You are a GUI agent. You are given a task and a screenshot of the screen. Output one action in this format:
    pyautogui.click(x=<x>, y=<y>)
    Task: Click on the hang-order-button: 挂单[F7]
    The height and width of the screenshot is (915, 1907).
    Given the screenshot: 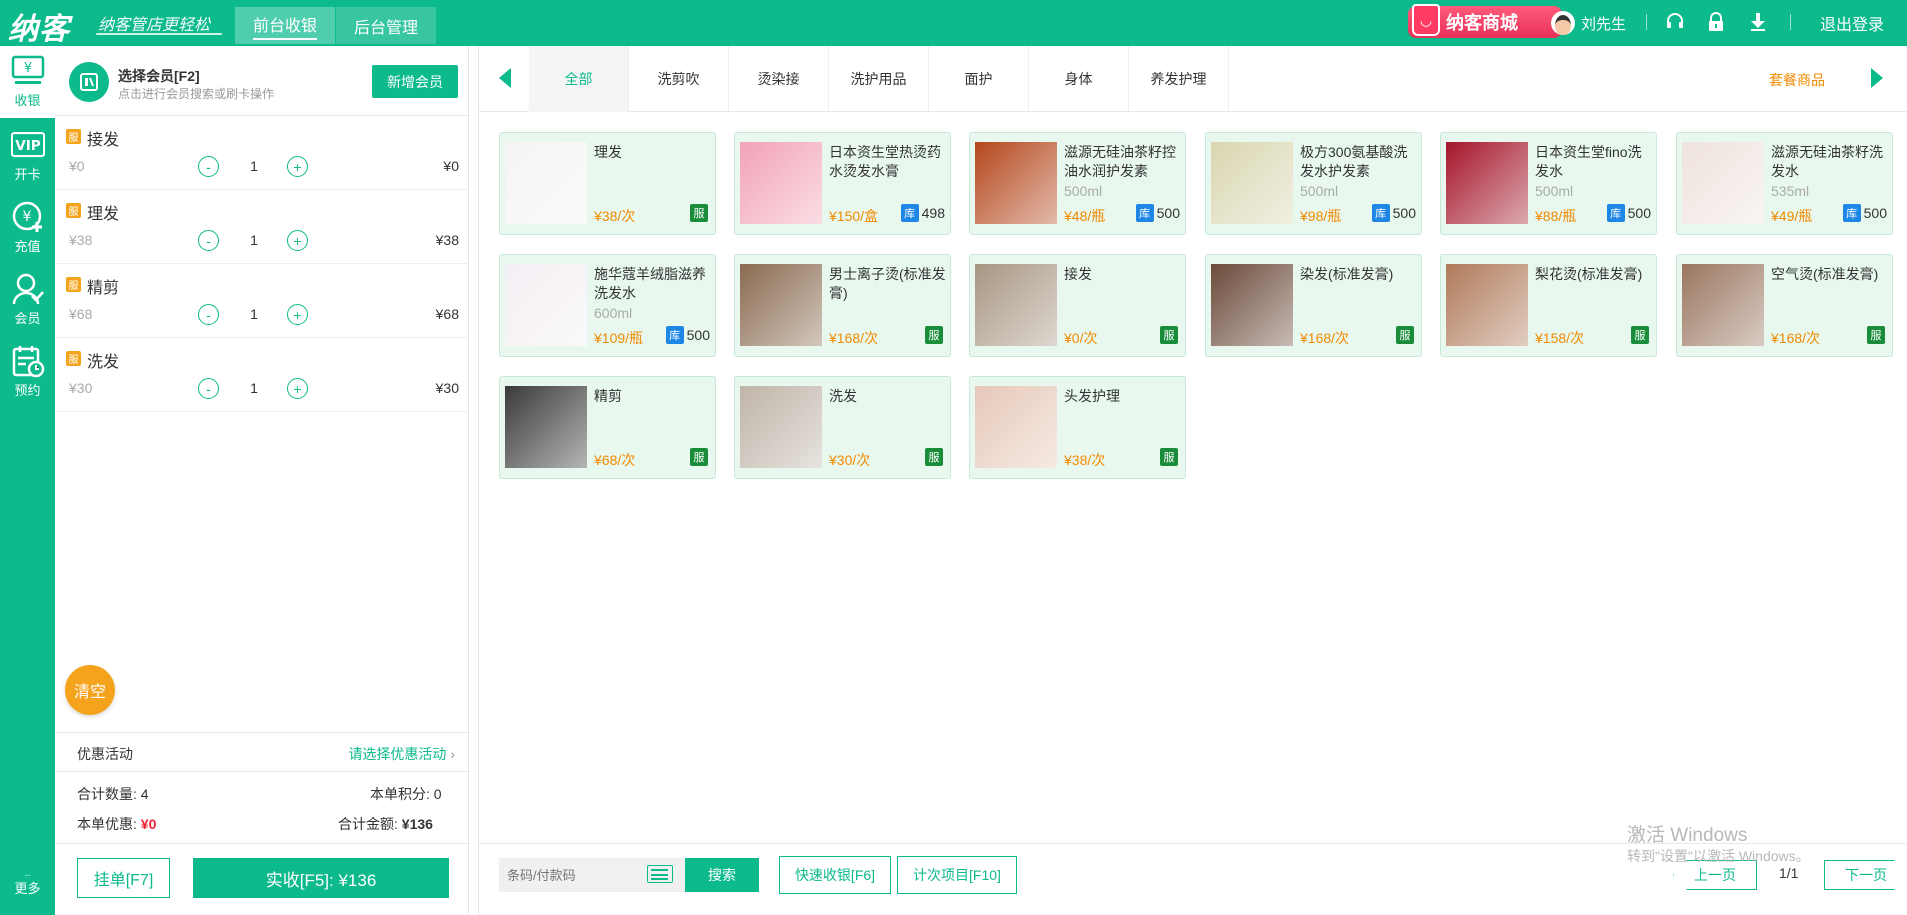 What is the action you would take?
    pyautogui.click(x=123, y=878)
    